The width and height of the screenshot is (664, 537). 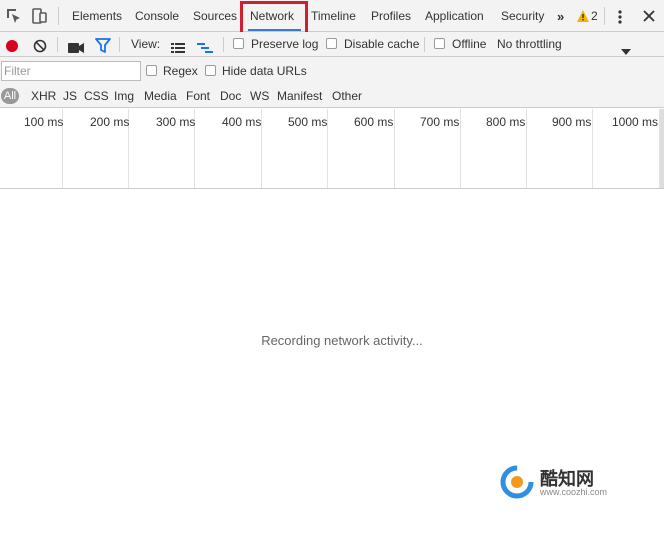 I want to click on device-toolbar-icon, so click(x=39, y=16).